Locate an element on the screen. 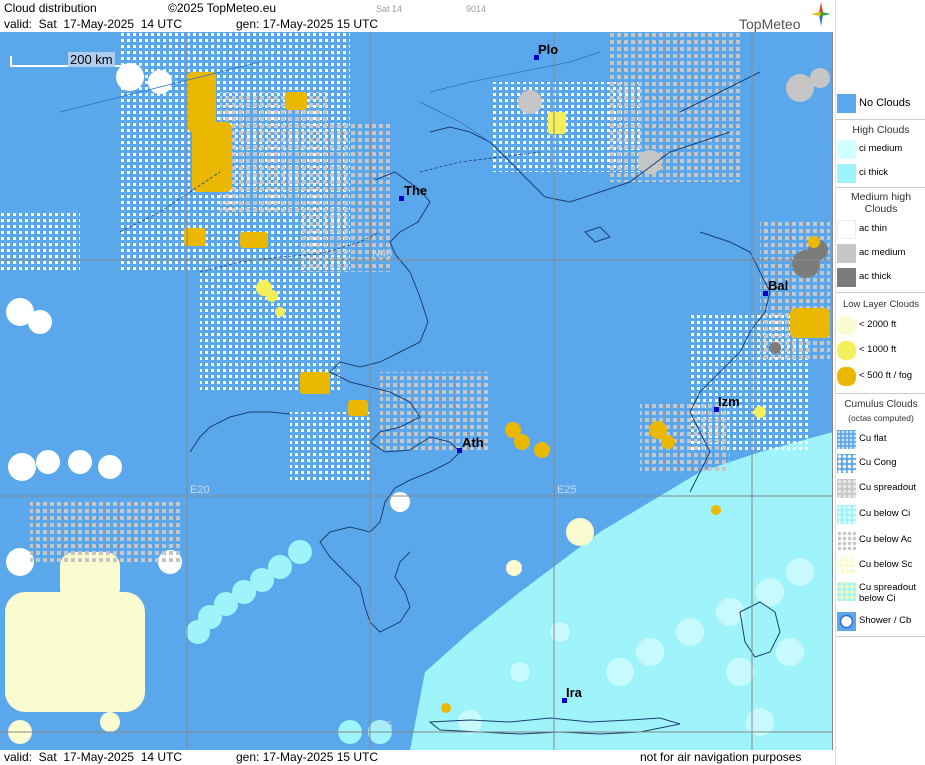 This screenshot has height=765, width=925. legend-label: ci thick is located at coordinates (874, 172).